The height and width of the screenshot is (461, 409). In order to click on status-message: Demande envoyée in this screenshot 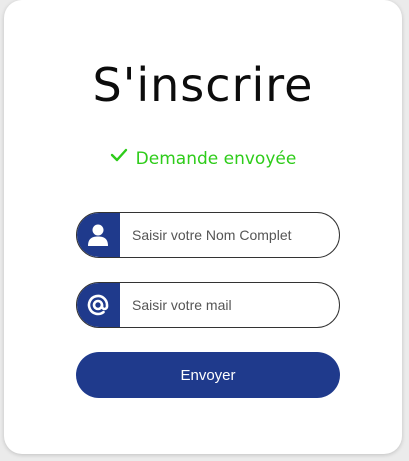, I will do `click(203, 158)`.